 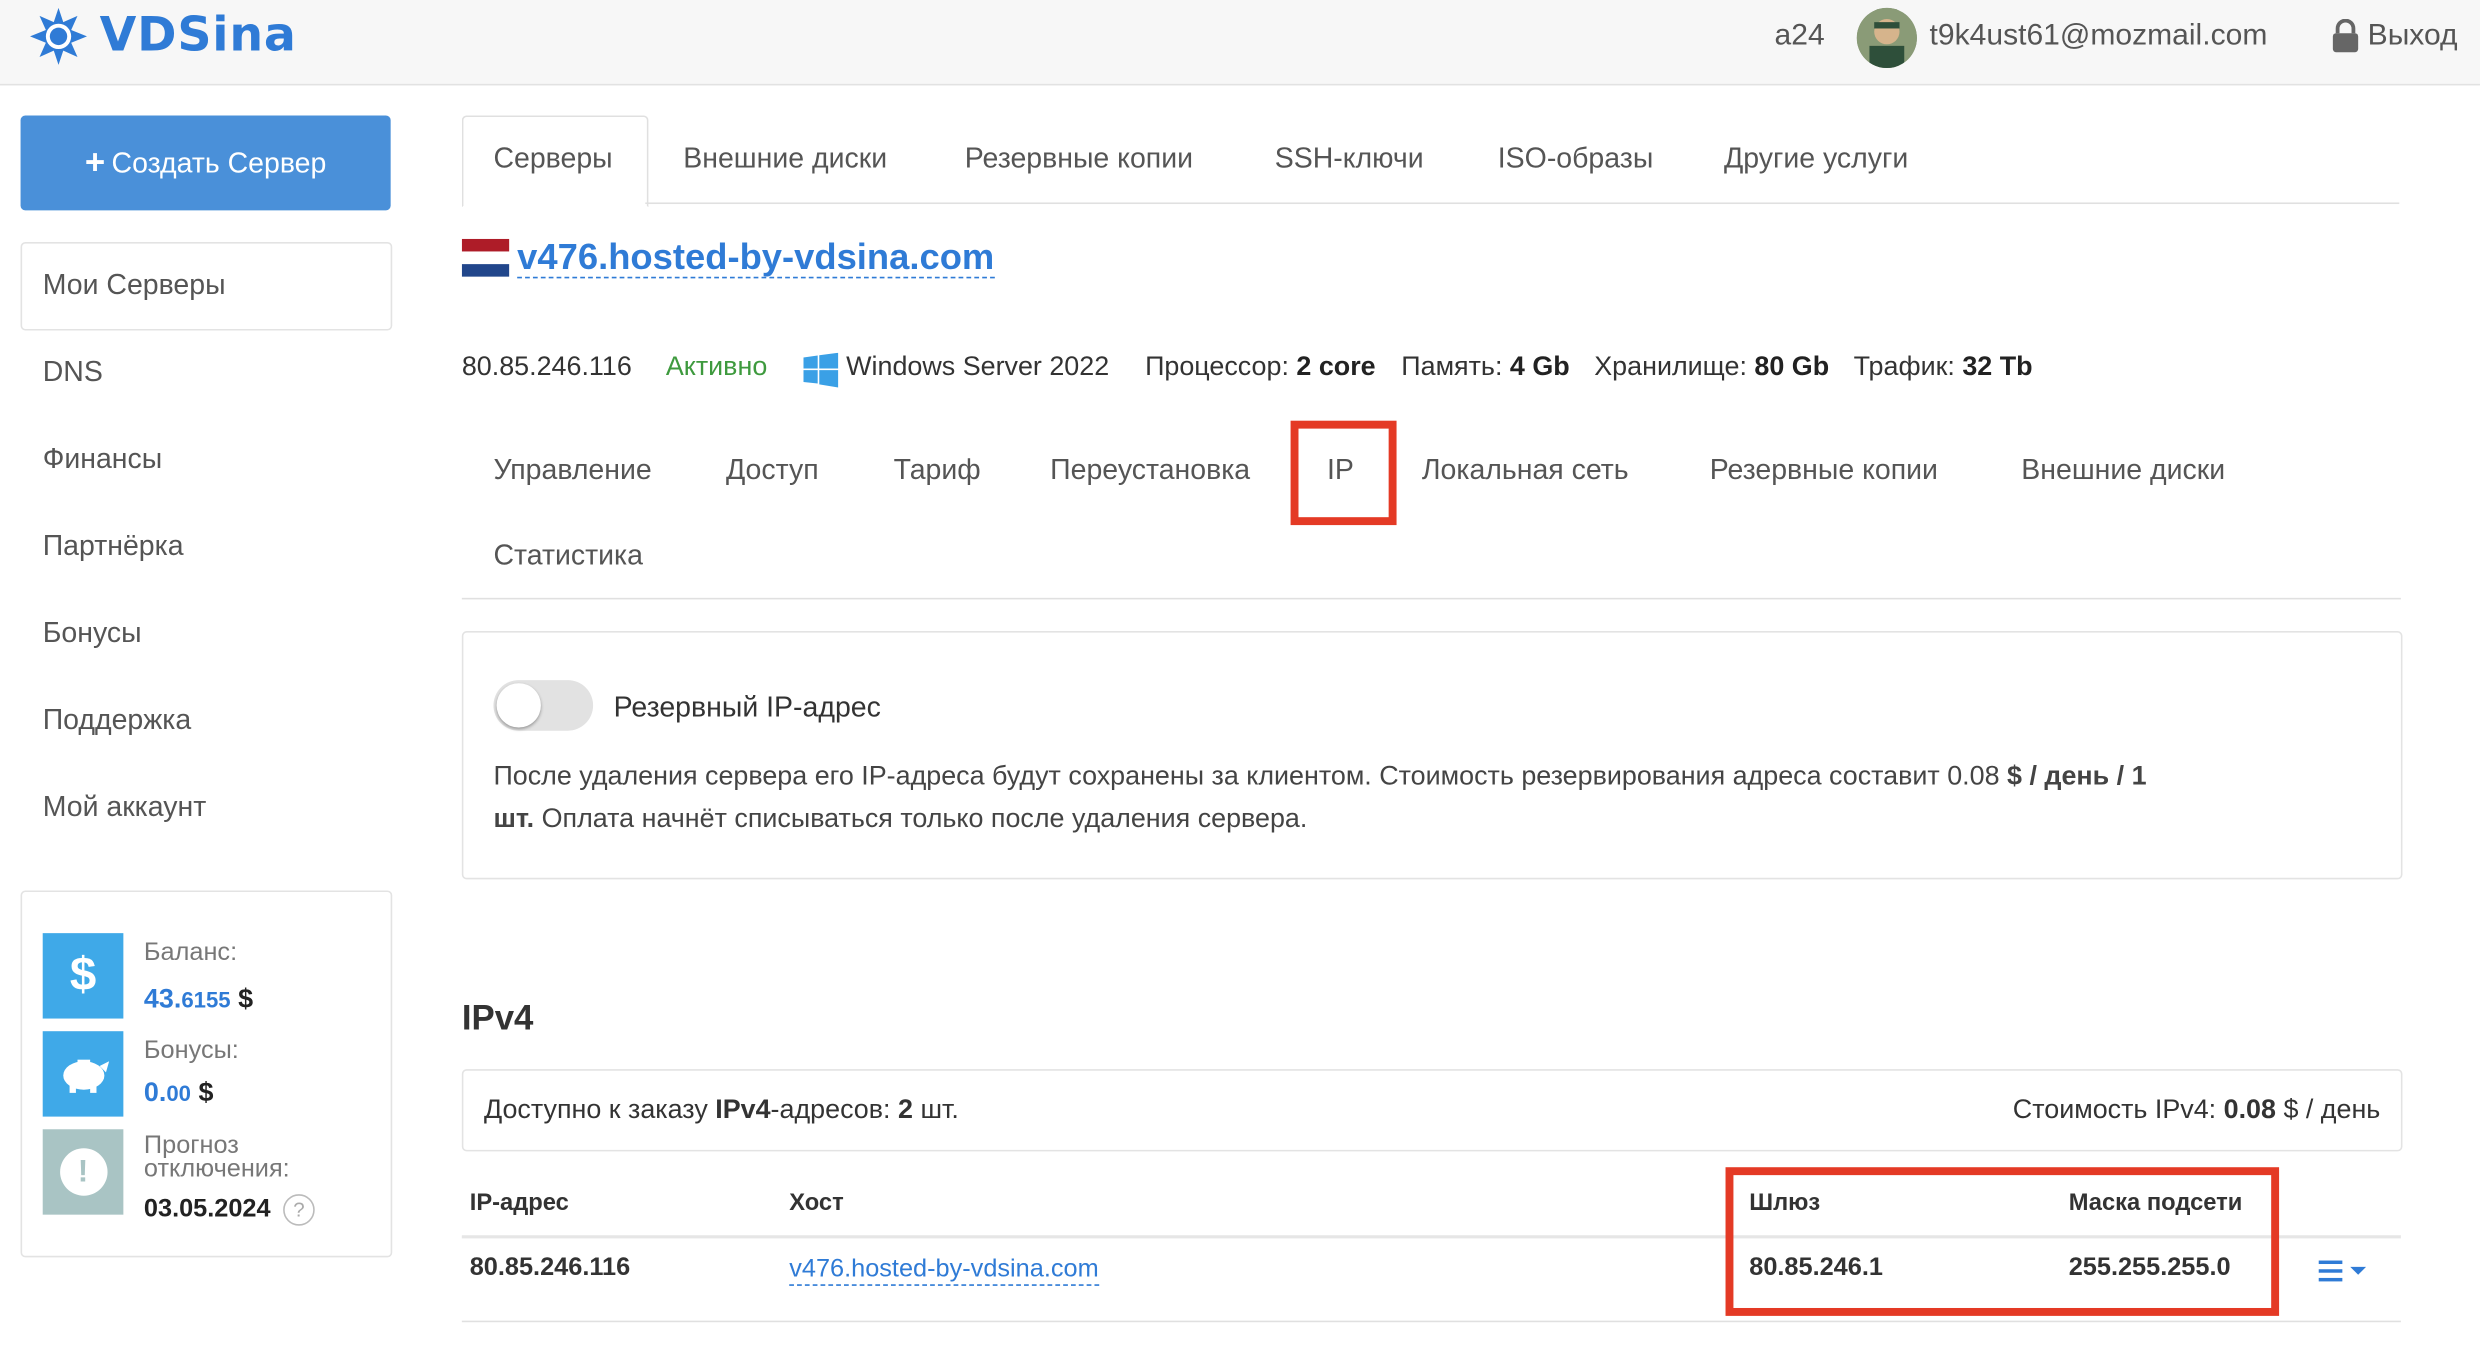 I want to click on row-host-link: v476.hosted-by-vdsina.com, so click(x=944, y=1270).